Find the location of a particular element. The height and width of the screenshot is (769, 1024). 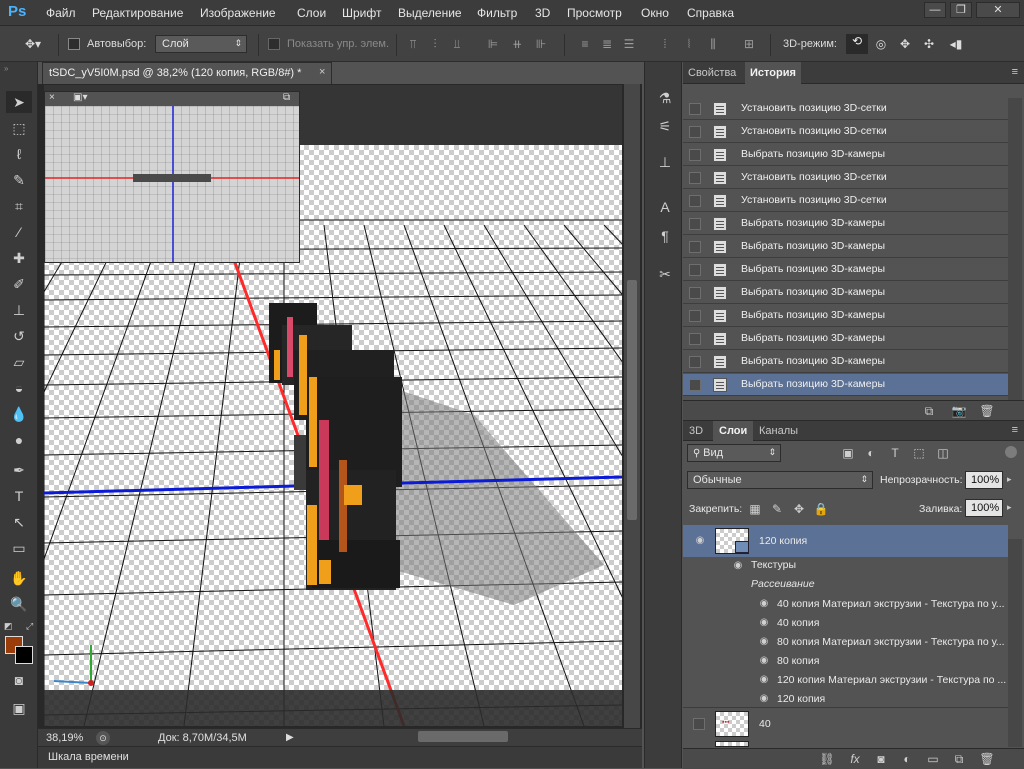

fill-slider-arrow-icon: ▸ is located at coordinates (1009, 507).